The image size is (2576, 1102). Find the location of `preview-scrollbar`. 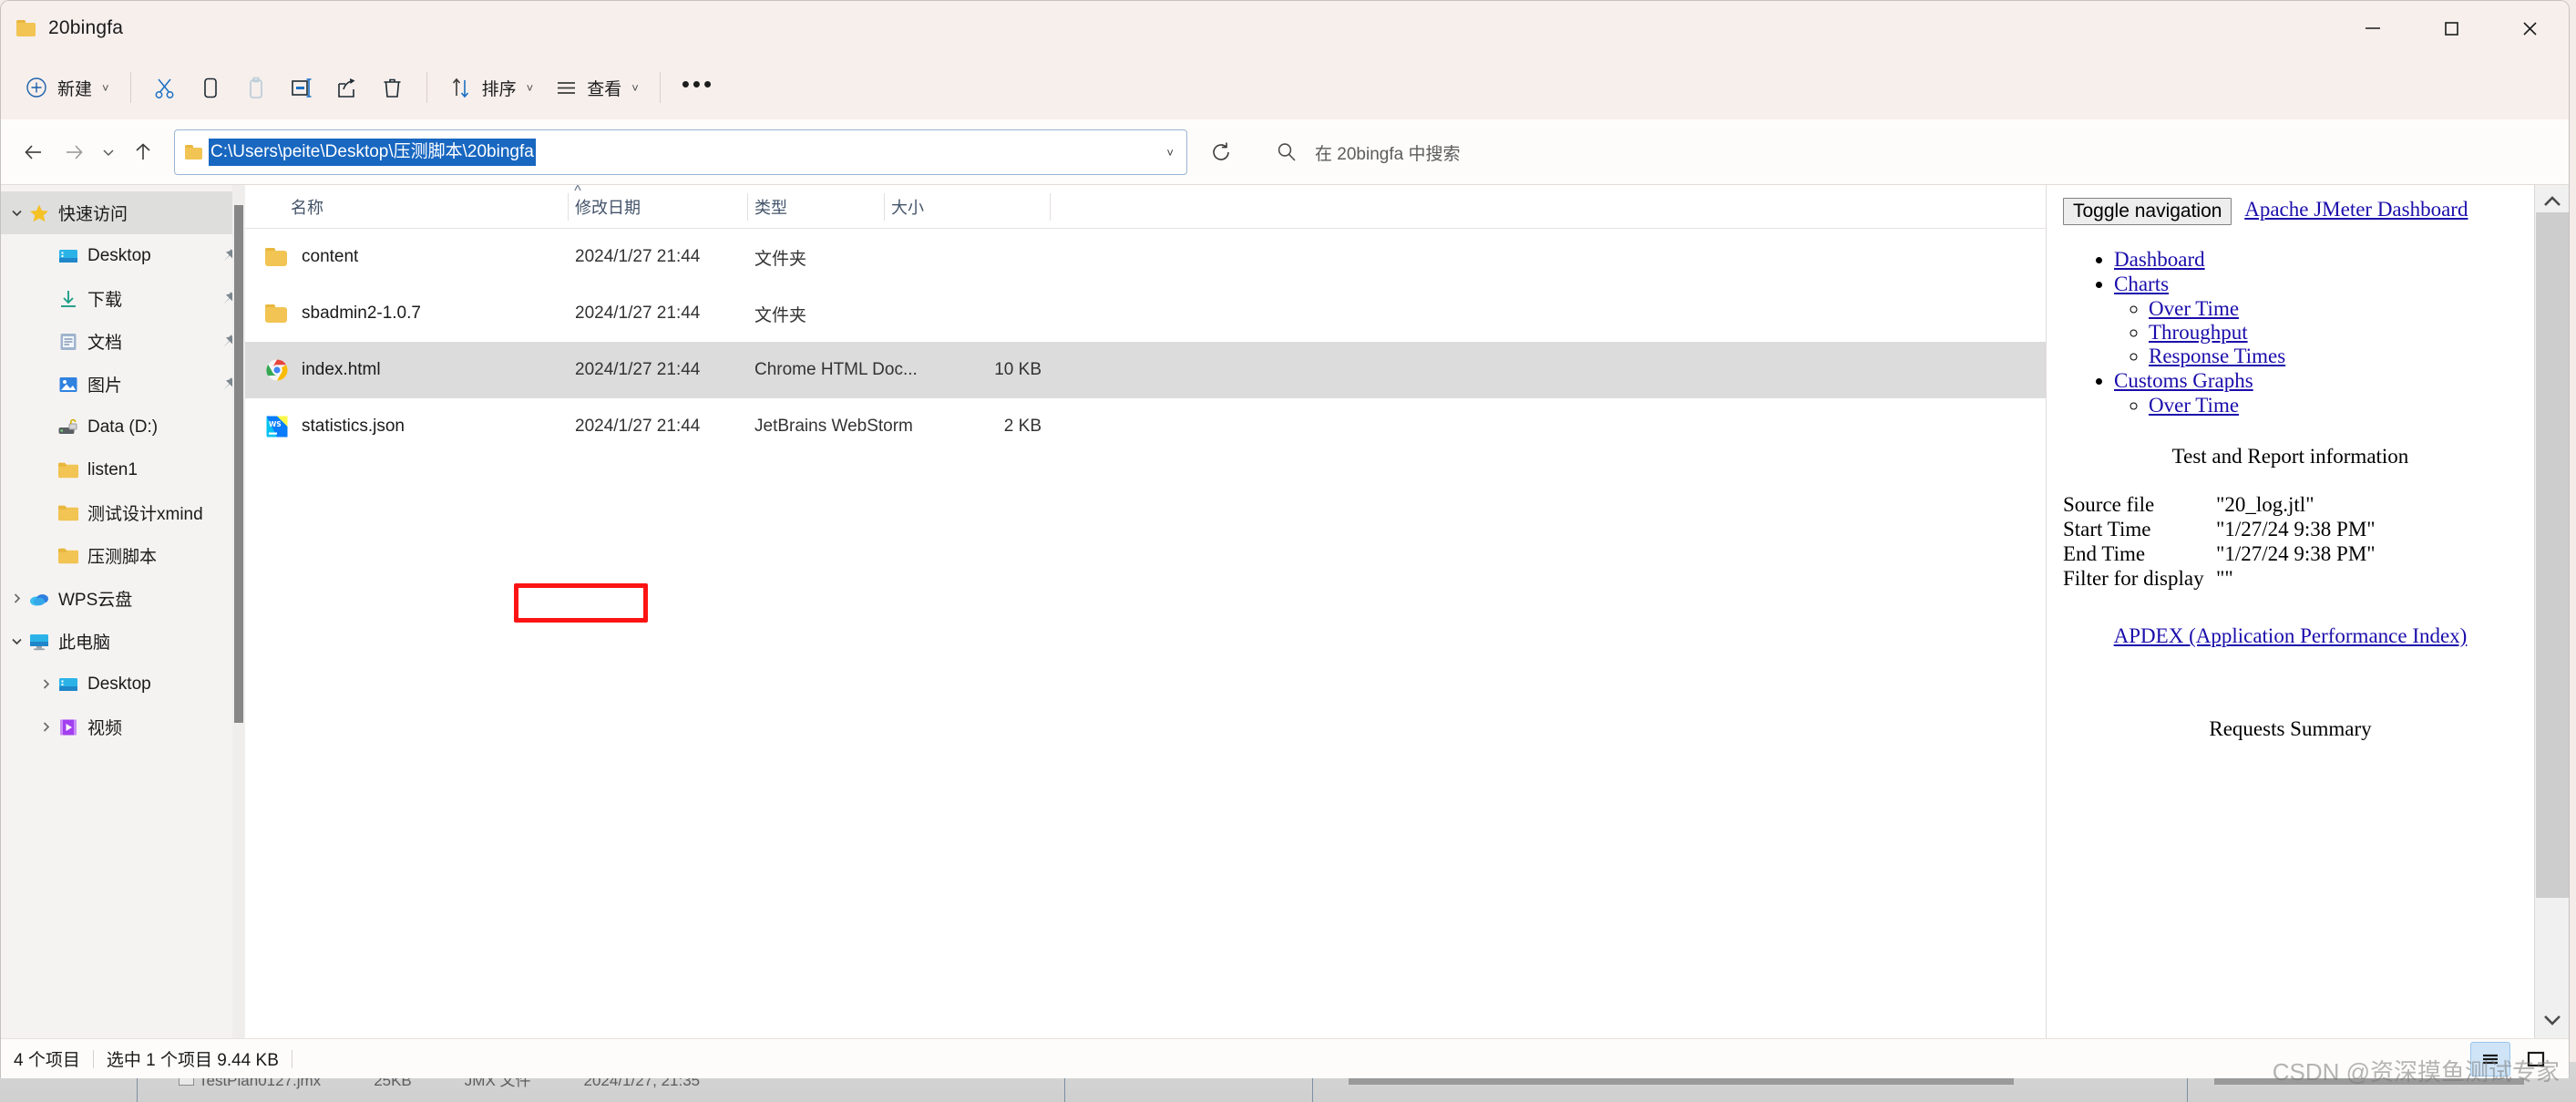

preview-scrollbar is located at coordinates (2551, 611).